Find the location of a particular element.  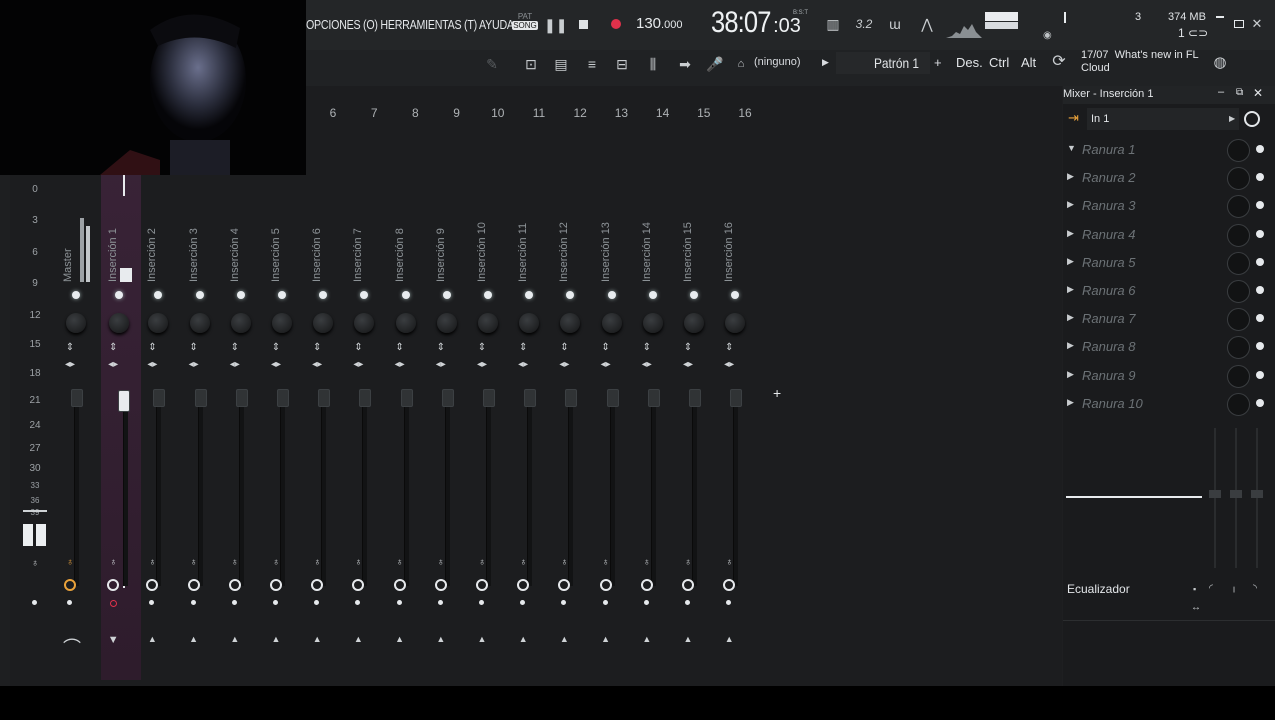

playlist-icon: ⊡ is located at coordinates (531, 64).